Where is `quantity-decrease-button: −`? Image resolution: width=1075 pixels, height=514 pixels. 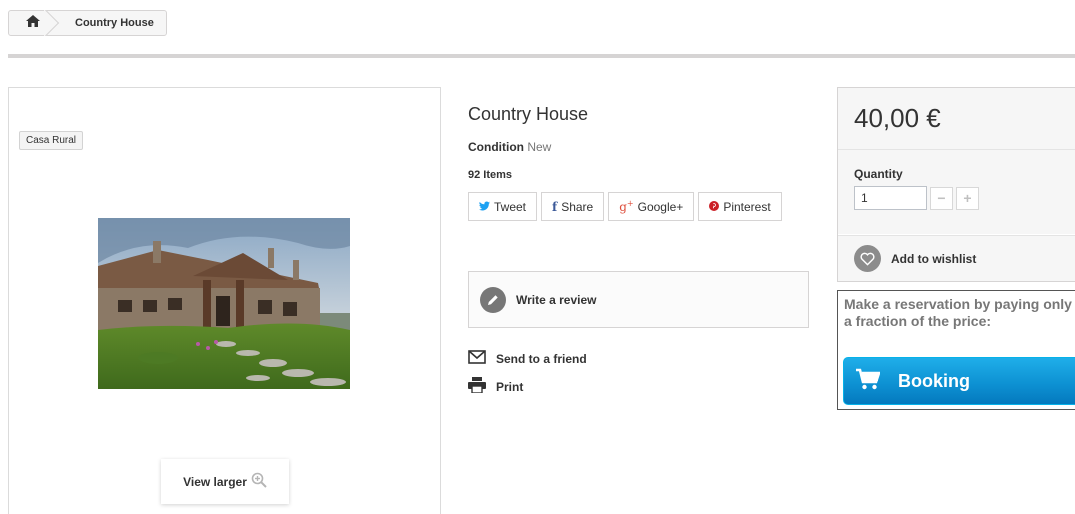 quantity-decrease-button: − is located at coordinates (941, 198).